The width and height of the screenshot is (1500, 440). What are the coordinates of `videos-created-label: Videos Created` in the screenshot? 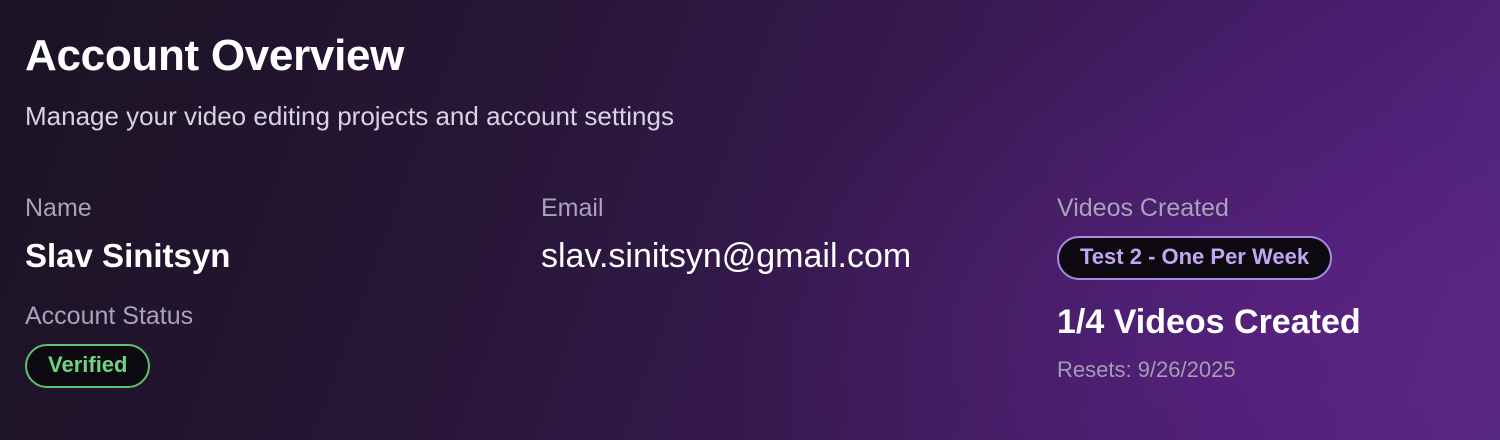 It's located at (1143, 208).